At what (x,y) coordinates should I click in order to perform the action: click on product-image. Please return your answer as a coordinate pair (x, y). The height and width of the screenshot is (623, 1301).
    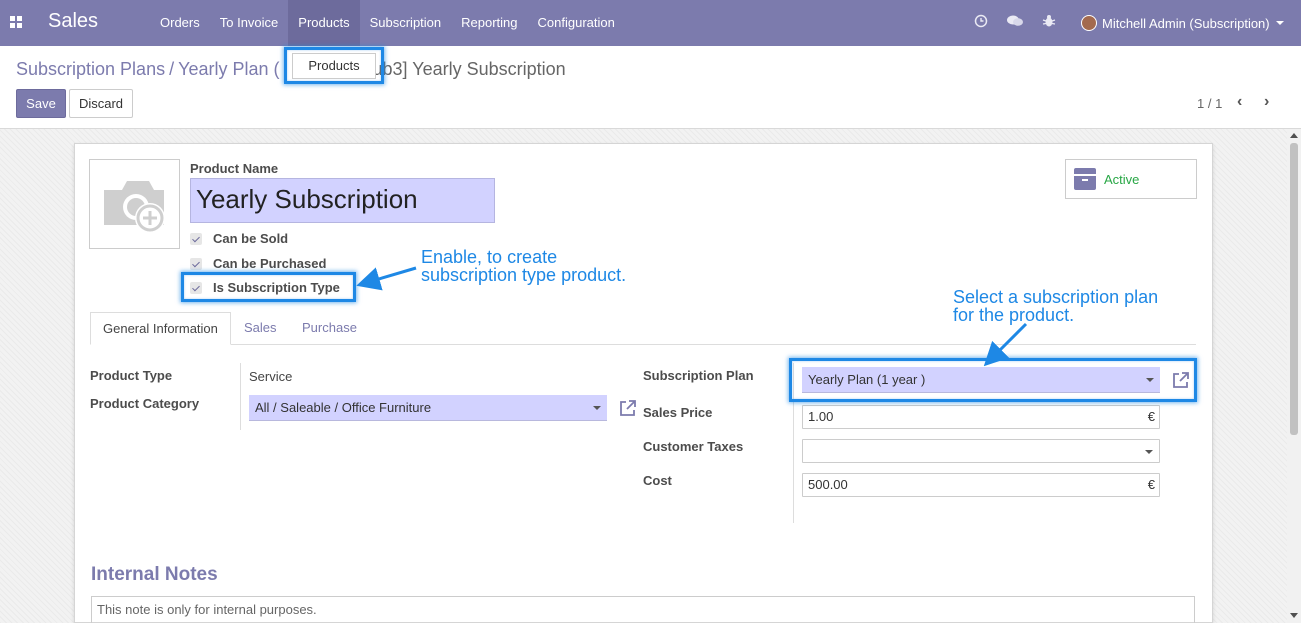
    Looking at the image, I should click on (134, 204).